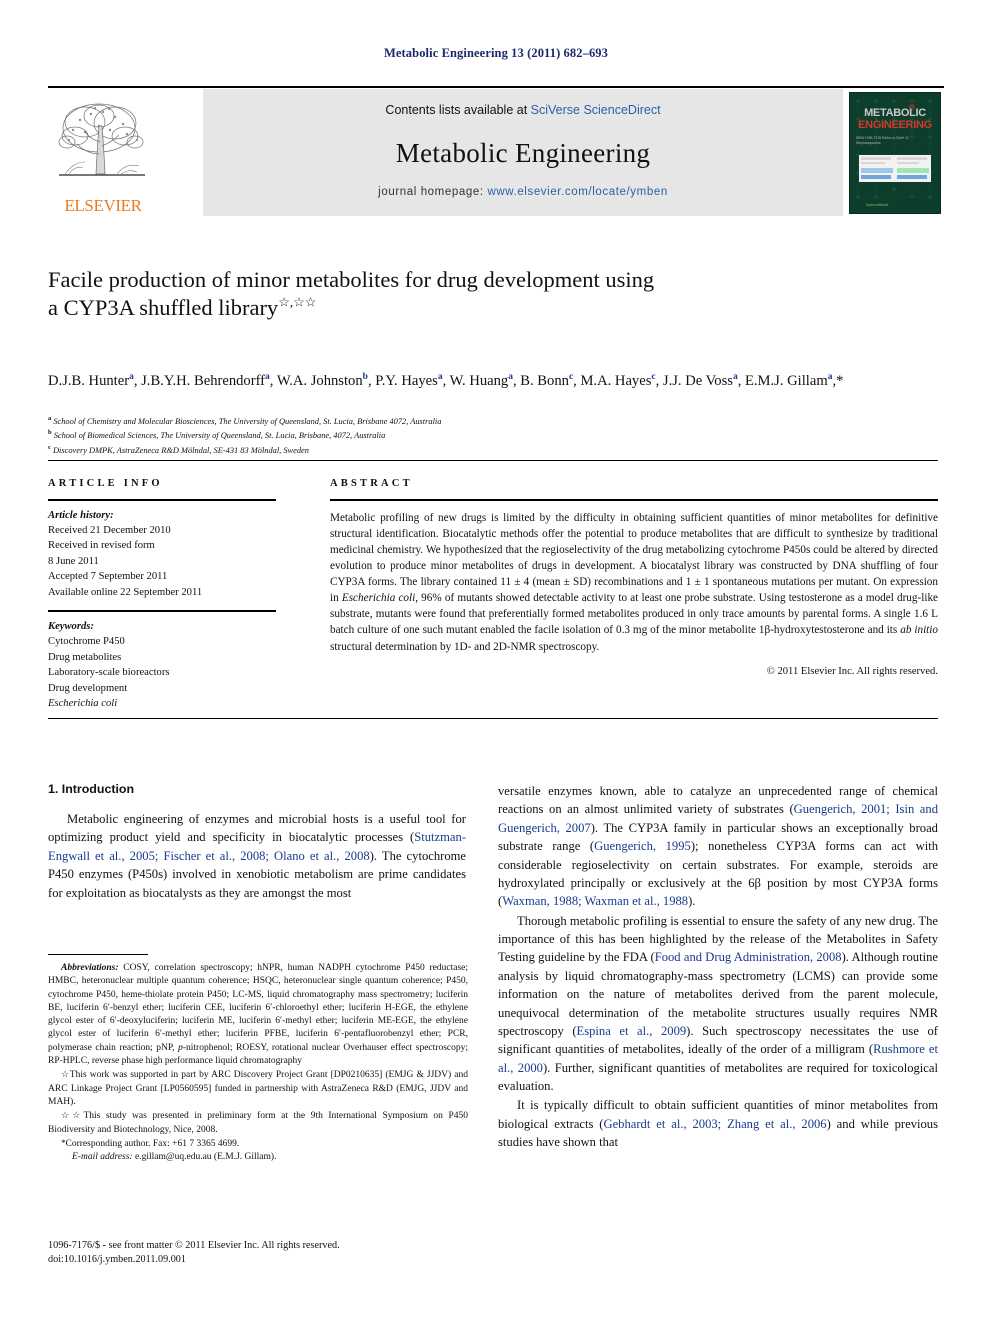 The width and height of the screenshot is (992, 1323). What do you see at coordinates (162, 500) in the screenshot?
I see `article-info-divider` at bounding box center [162, 500].